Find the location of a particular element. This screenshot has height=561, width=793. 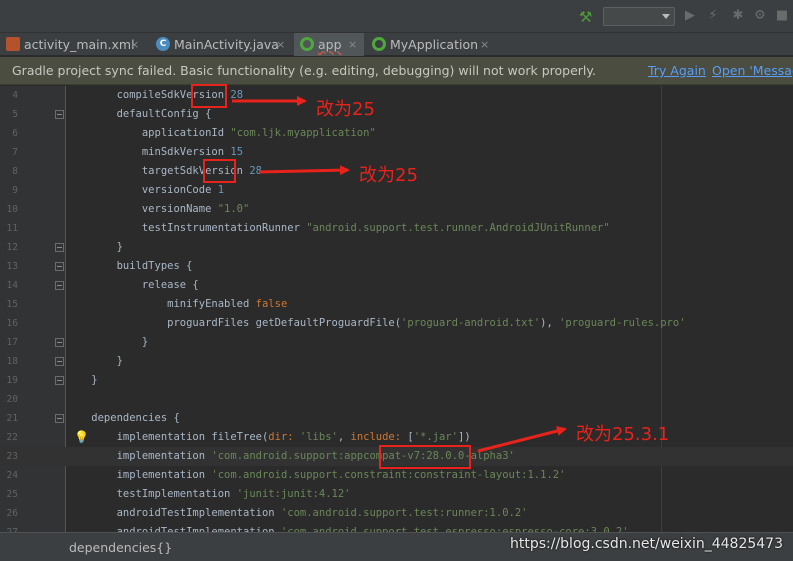

code-text: dependencies { is located at coordinates (123, 418).